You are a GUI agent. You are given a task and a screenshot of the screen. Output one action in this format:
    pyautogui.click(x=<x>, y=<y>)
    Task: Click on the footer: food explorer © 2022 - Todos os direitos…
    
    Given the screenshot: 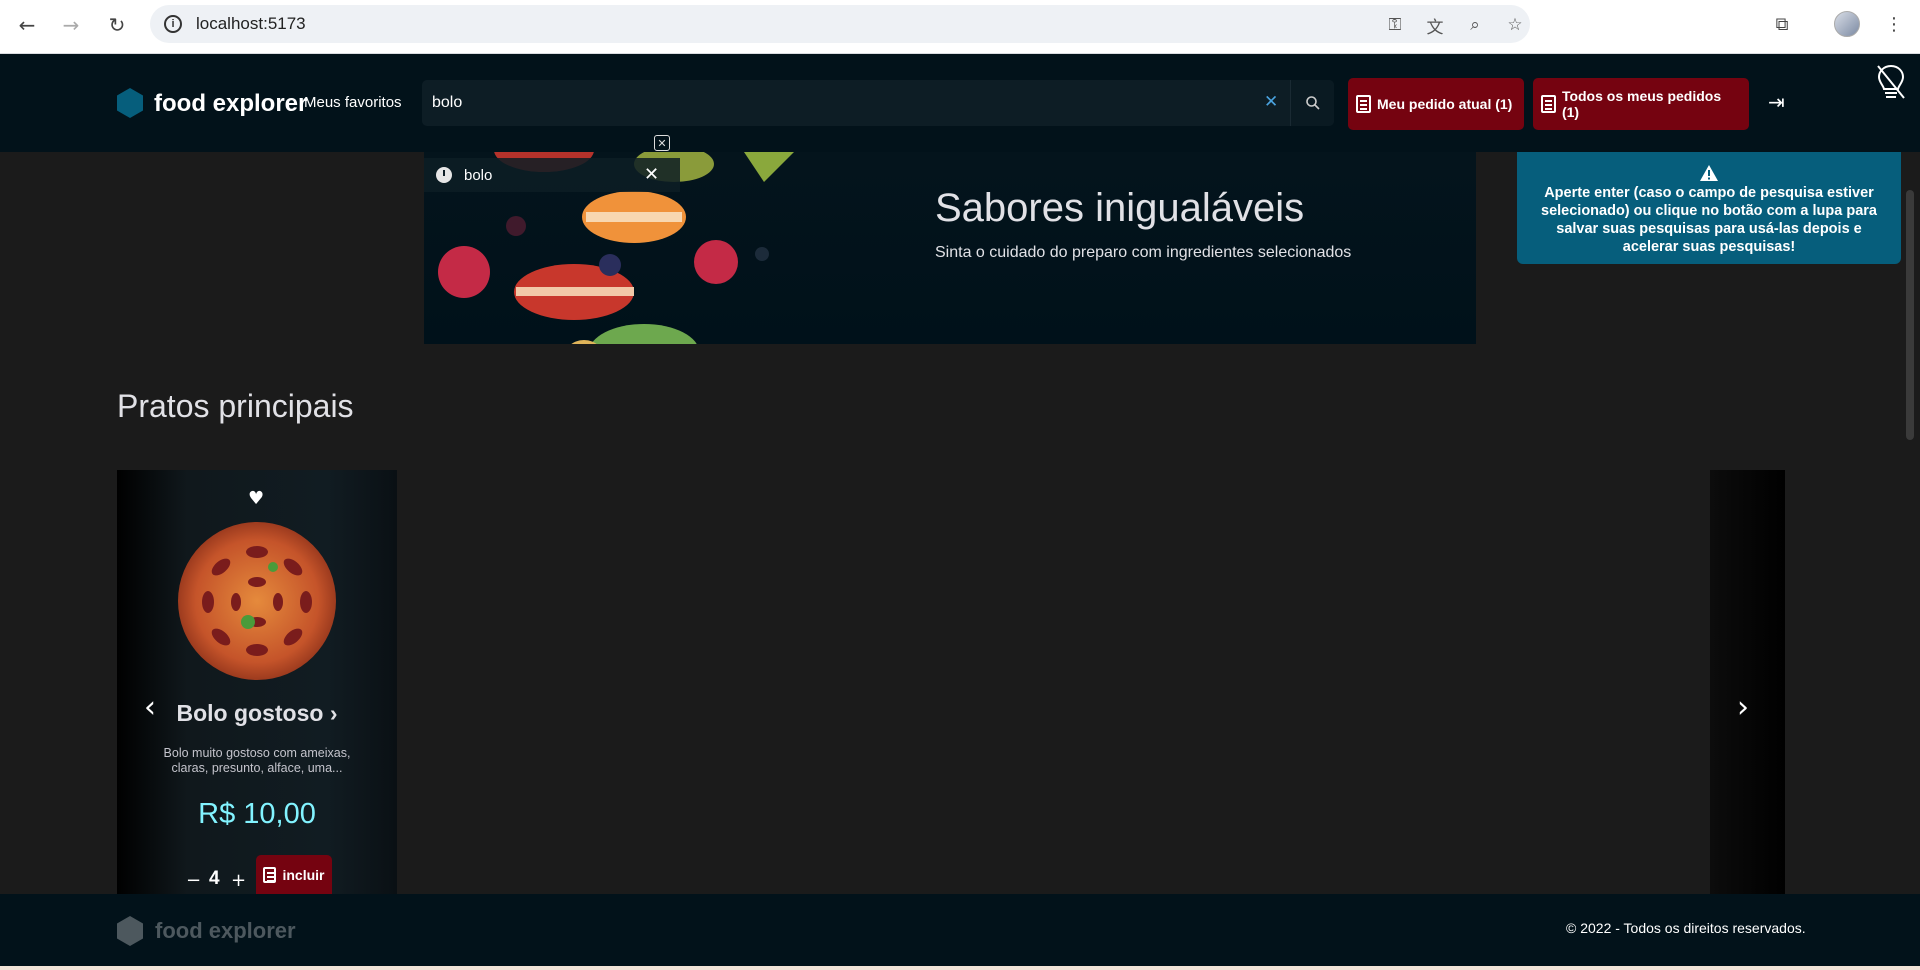 What is the action you would take?
    pyautogui.click(x=960, y=930)
    